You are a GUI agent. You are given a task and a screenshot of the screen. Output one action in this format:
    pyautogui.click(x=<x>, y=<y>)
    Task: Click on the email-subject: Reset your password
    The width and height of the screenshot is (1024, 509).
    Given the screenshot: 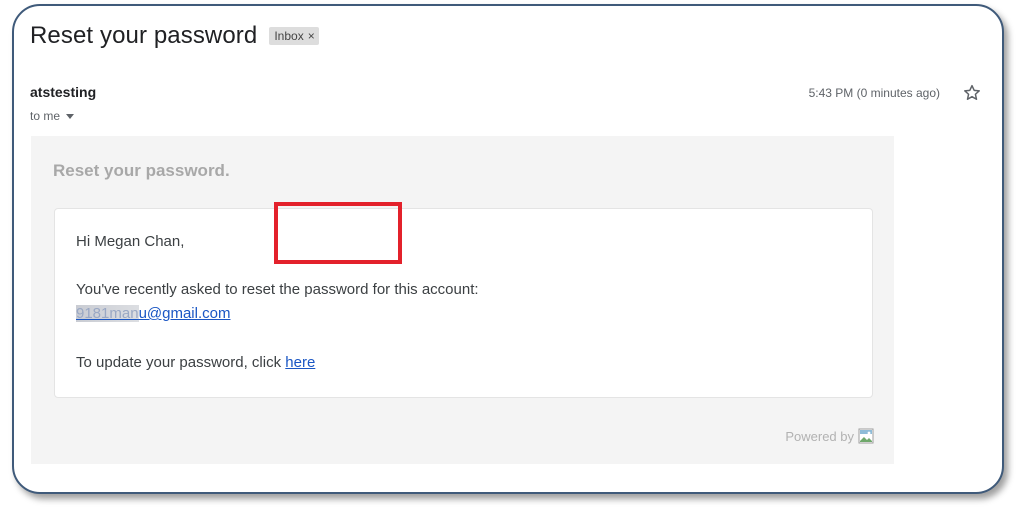 What is the action you would take?
    pyautogui.click(x=144, y=35)
    